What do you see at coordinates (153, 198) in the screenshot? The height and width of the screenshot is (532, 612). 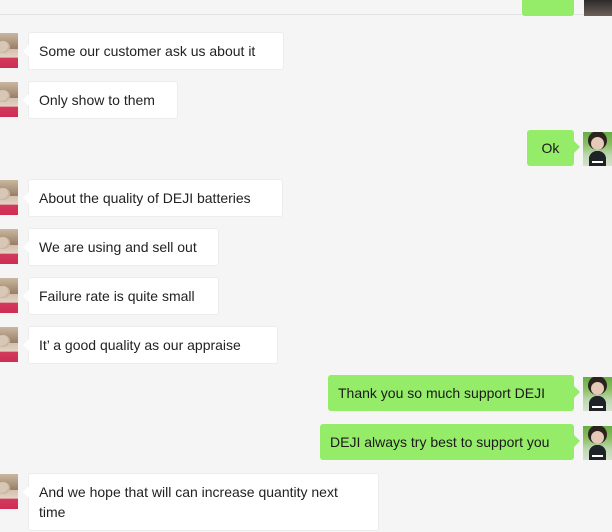 I see `incoming-message-bubble: About the quality of DEJI batteries` at bounding box center [153, 198].